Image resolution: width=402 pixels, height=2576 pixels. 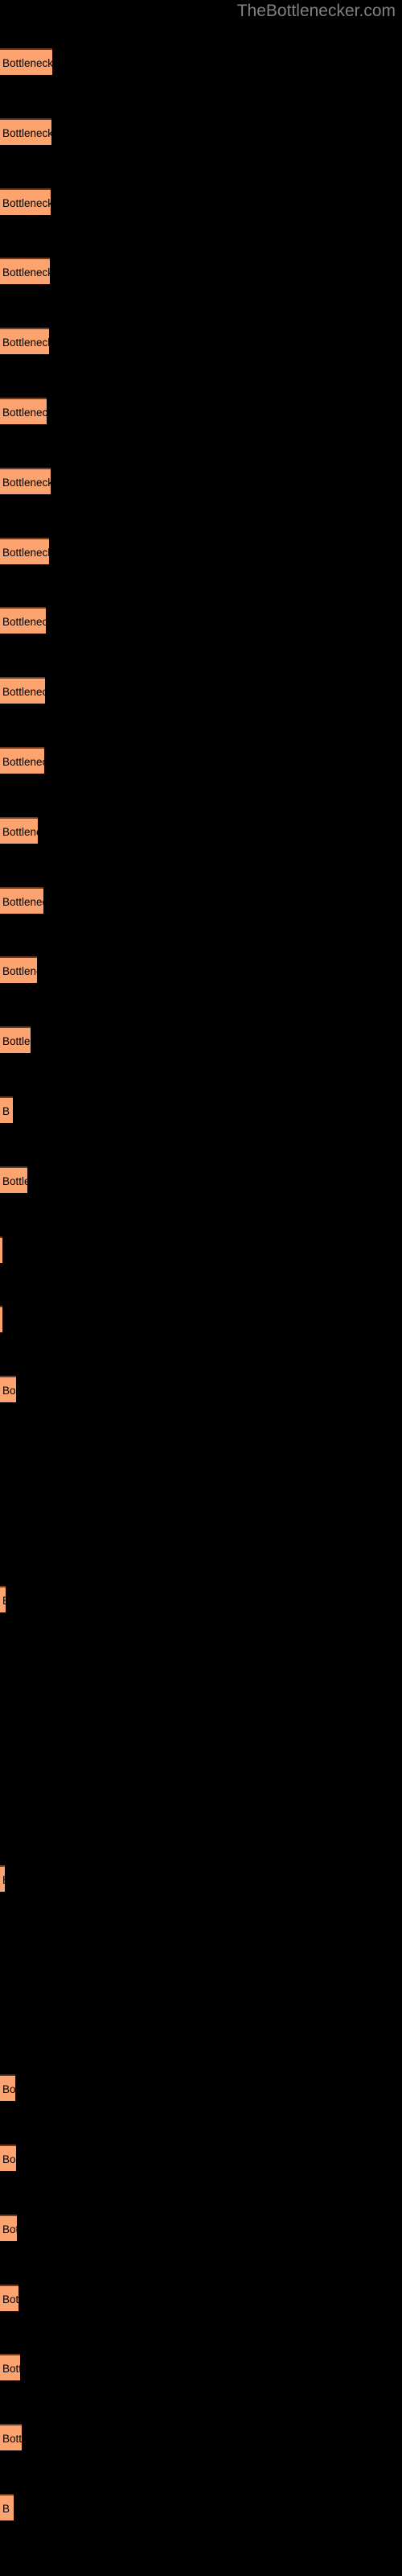 I want to click on bar-label: Bottleneck r, so click(x=22, y=901).